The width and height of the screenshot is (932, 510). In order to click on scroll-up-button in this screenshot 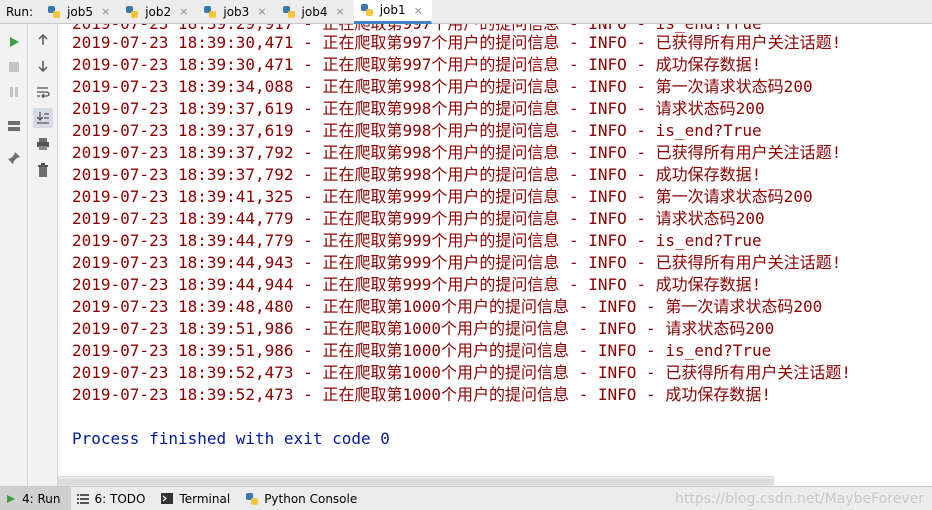, I will do `click(43, 40)`.